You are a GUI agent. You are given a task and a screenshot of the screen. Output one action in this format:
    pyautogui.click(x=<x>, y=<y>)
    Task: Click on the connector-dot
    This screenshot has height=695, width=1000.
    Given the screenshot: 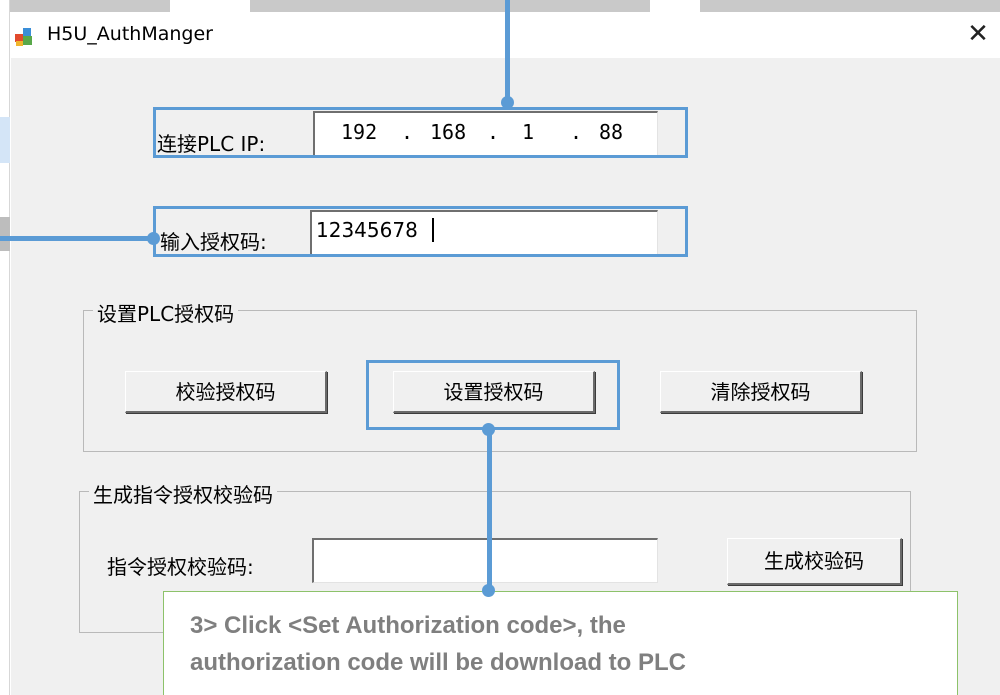 What is the action you would take?
    pyautogui.click(x=488, y=590)
    